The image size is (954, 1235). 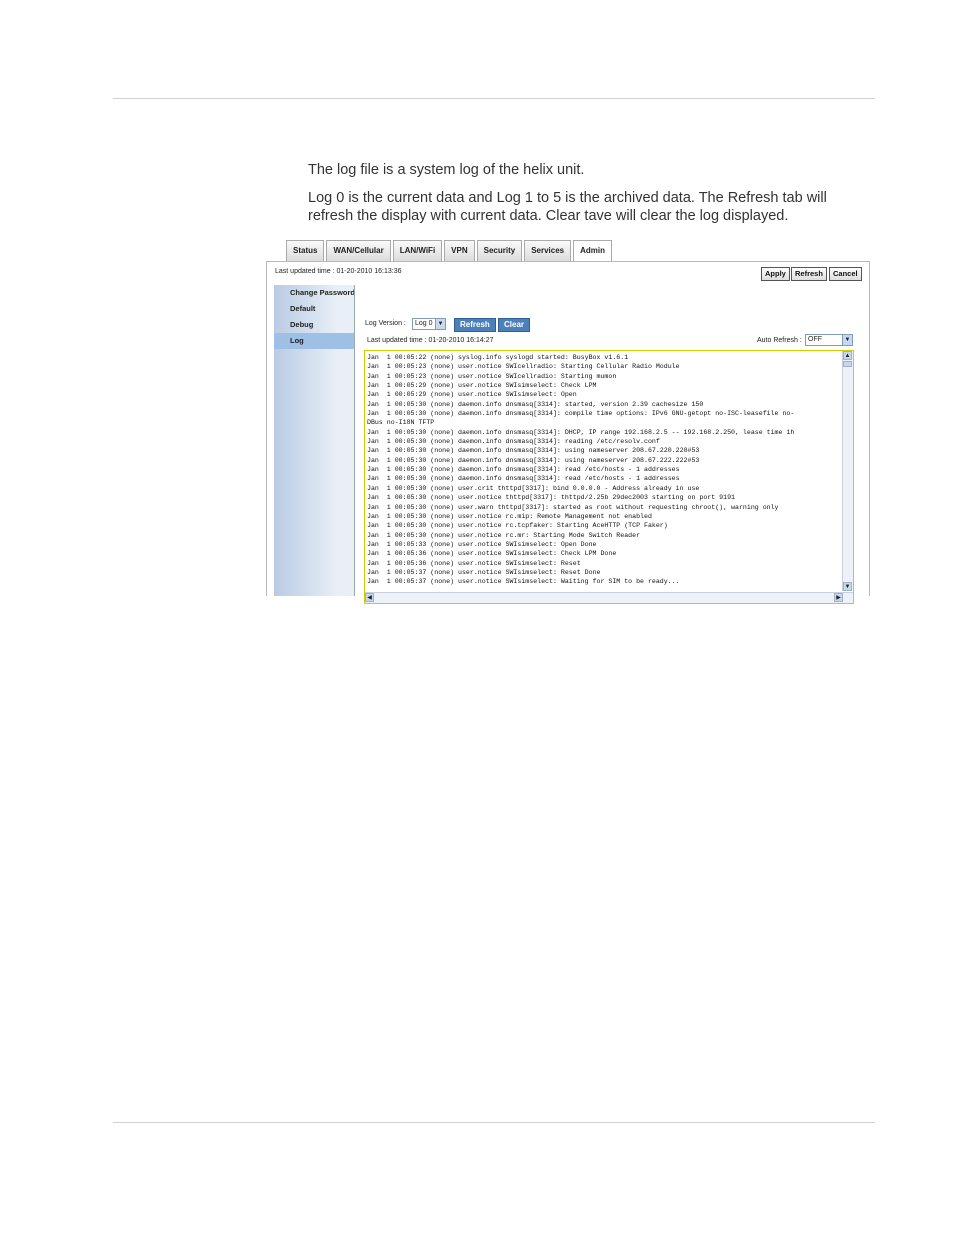 What do you see at coordinates (314, 325) in the screenshot?
I see `sidebar-item-debug: Debug` at bounding box center [314, 325].